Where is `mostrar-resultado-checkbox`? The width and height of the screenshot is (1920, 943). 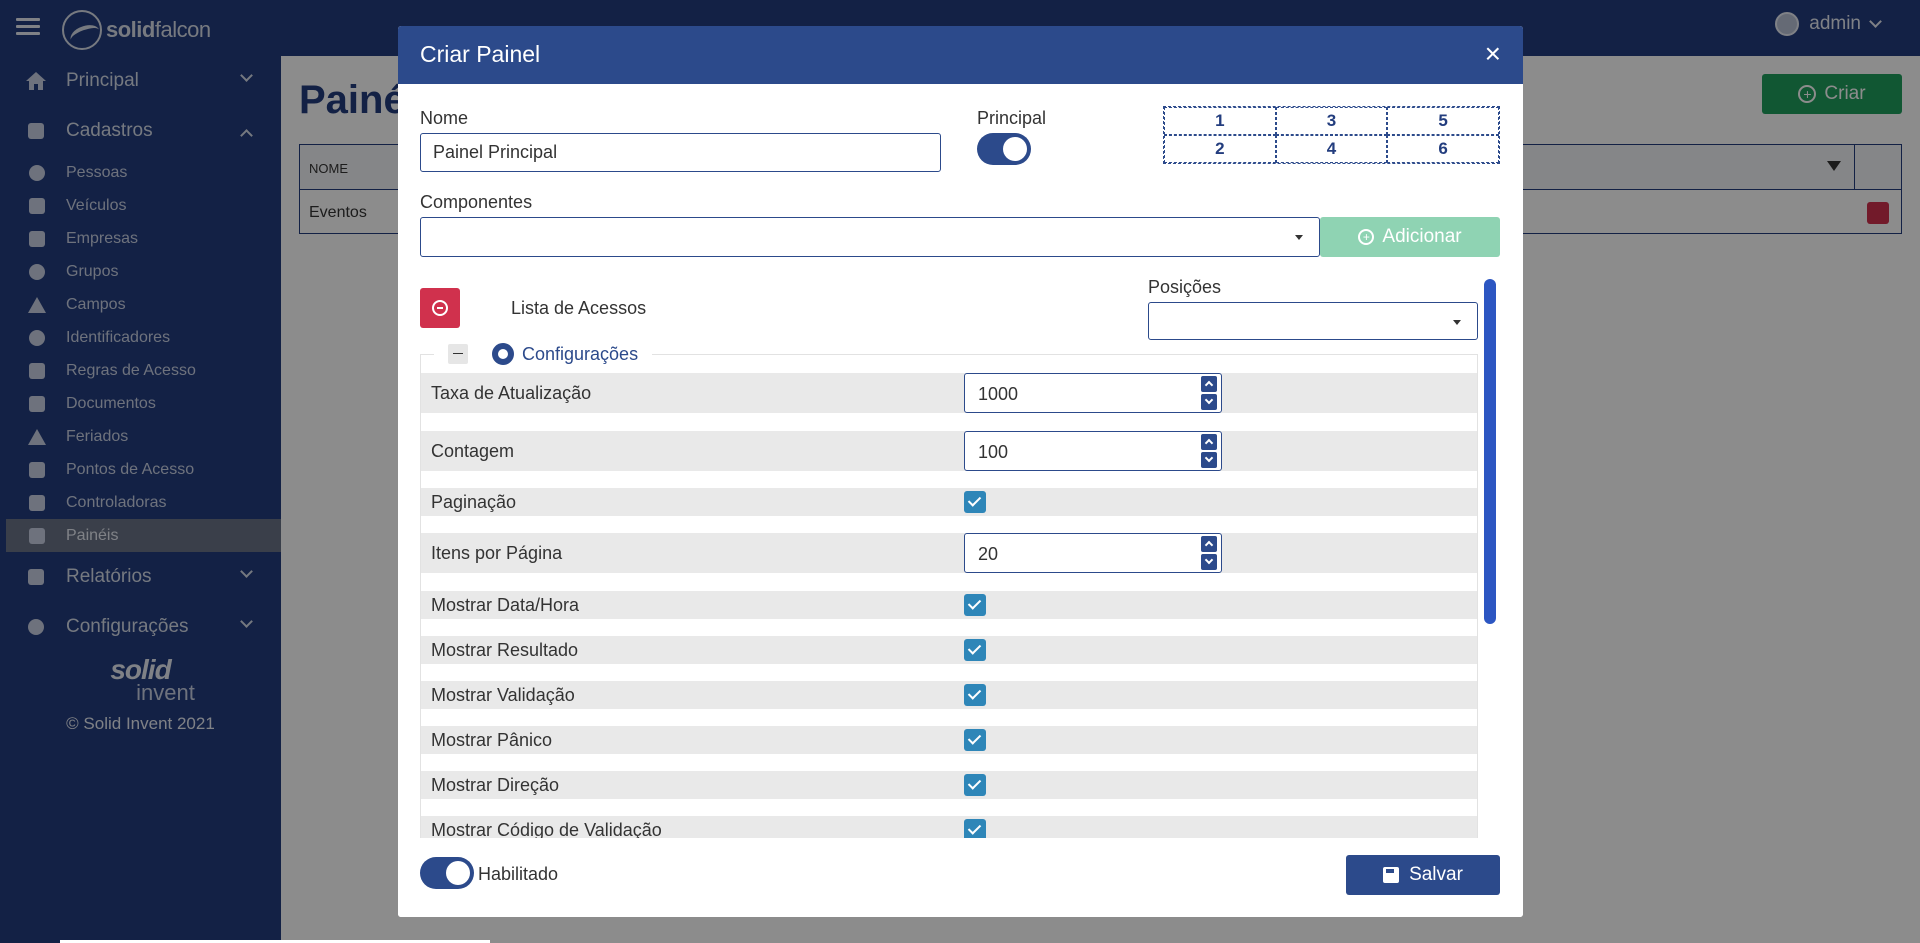 mostrar-resultado-checkbox is located at coordinates (975, 650).